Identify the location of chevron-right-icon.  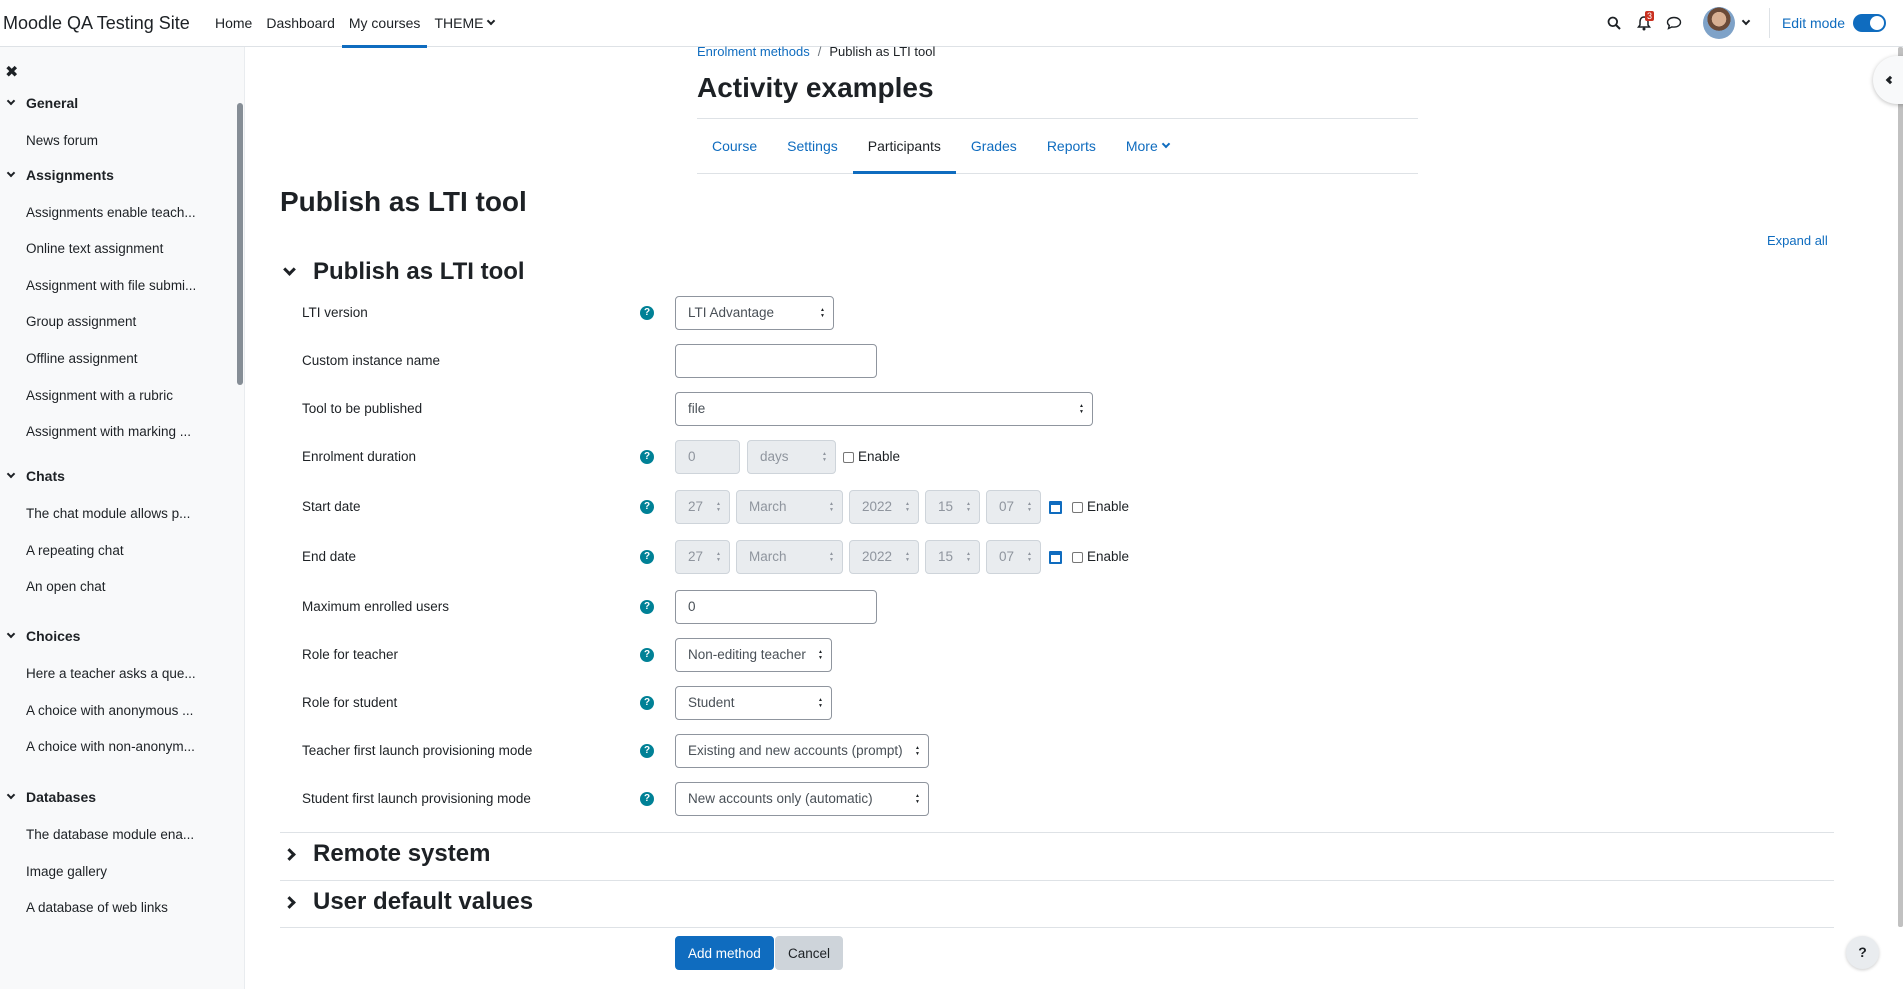
(289, 902).